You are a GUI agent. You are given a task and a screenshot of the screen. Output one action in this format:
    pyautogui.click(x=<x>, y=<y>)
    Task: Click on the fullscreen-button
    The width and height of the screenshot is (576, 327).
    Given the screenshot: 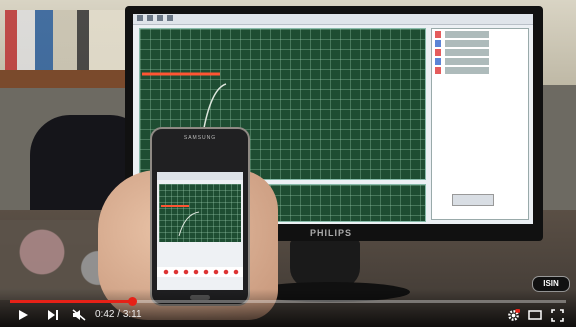 What is the action you would take?
    pyautogui.click(x=557, y=315)
    